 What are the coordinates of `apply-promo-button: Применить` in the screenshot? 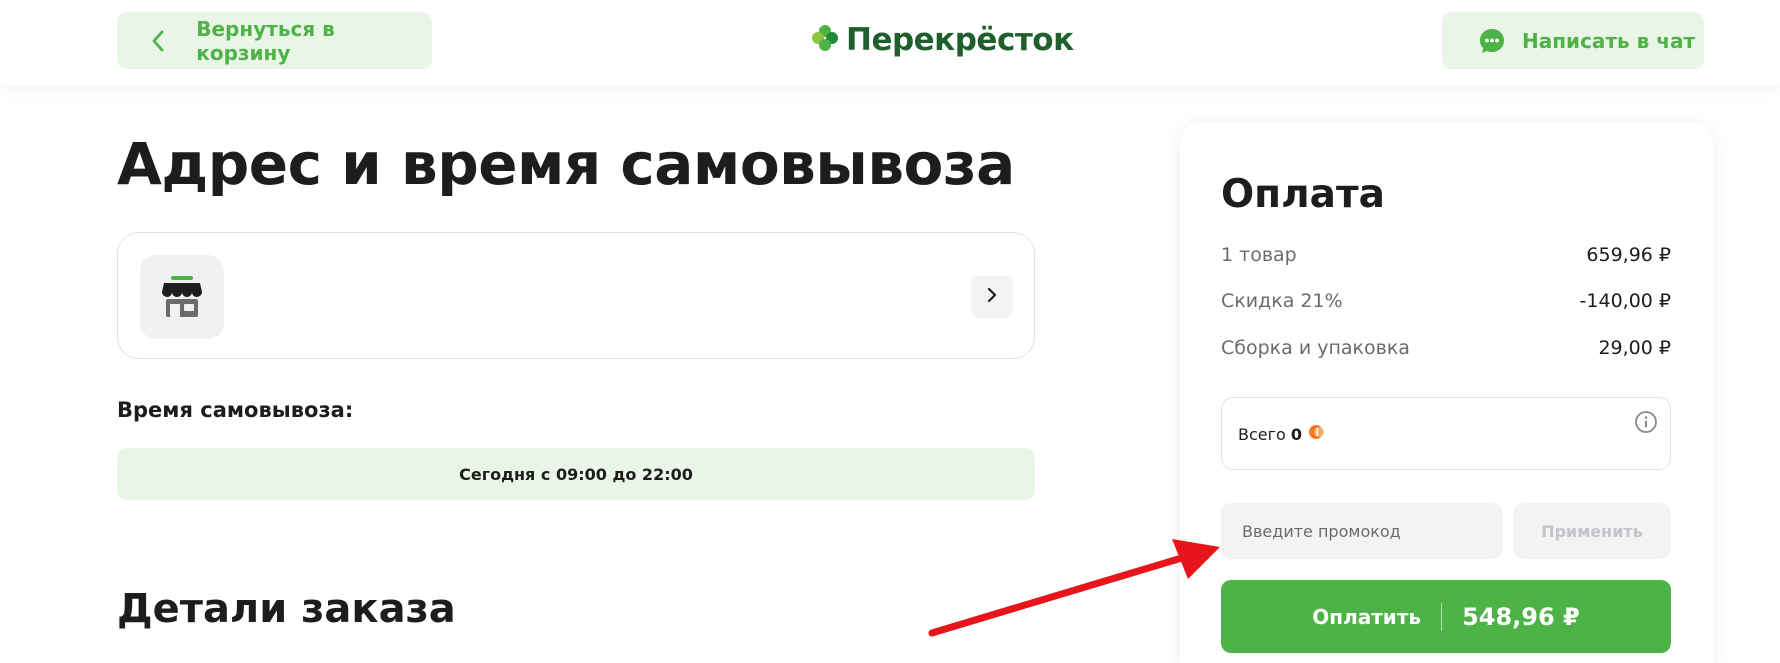 It's located at (1592, 531).